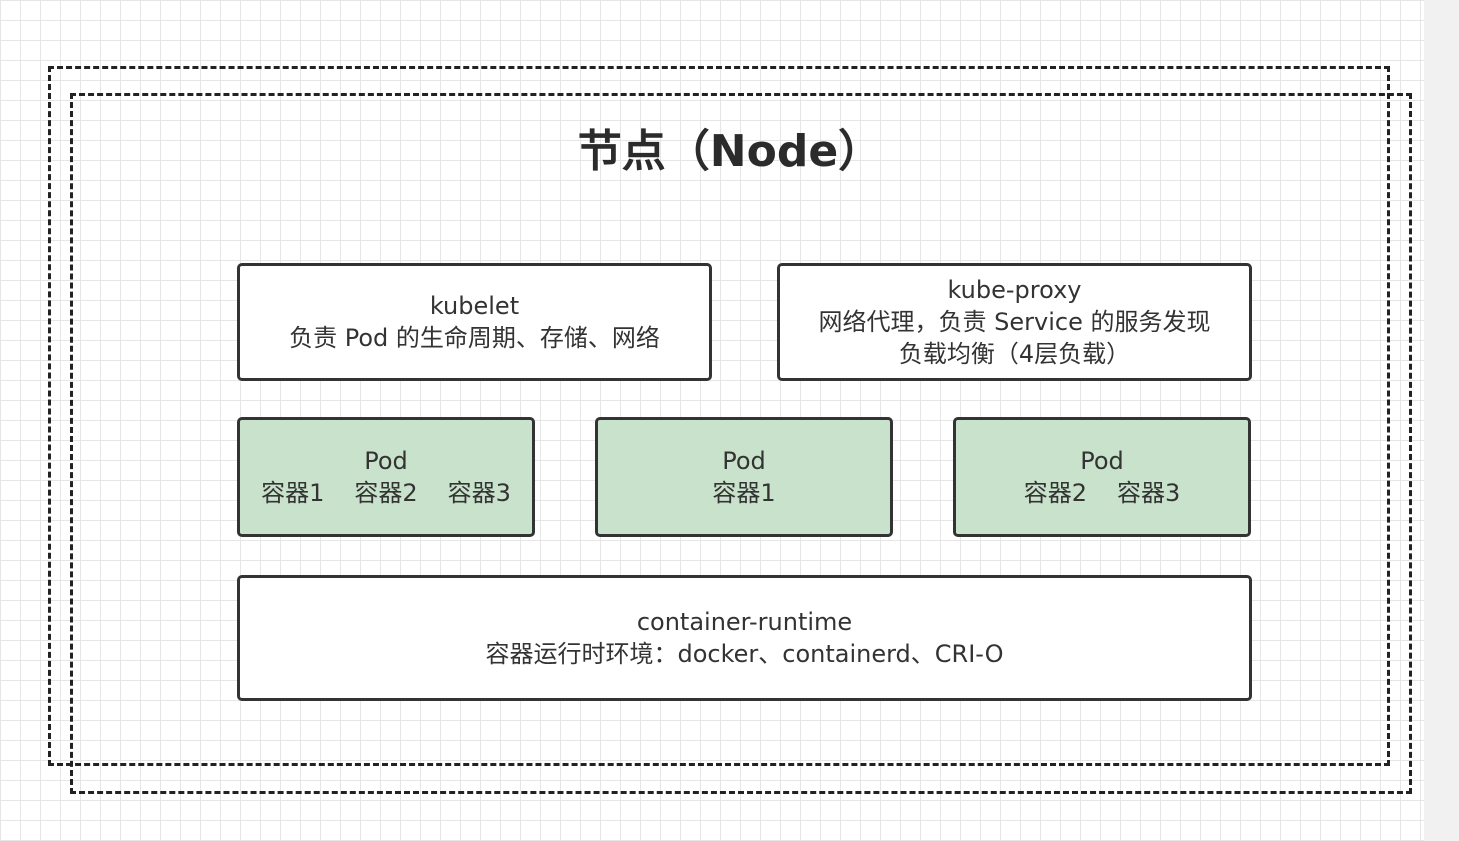 Image resolution: width=1459 pixels, height=841 pixels. Describe the element at coordinates (1441, 420) in the screenshot. I see `scrollbar-track` at that location.